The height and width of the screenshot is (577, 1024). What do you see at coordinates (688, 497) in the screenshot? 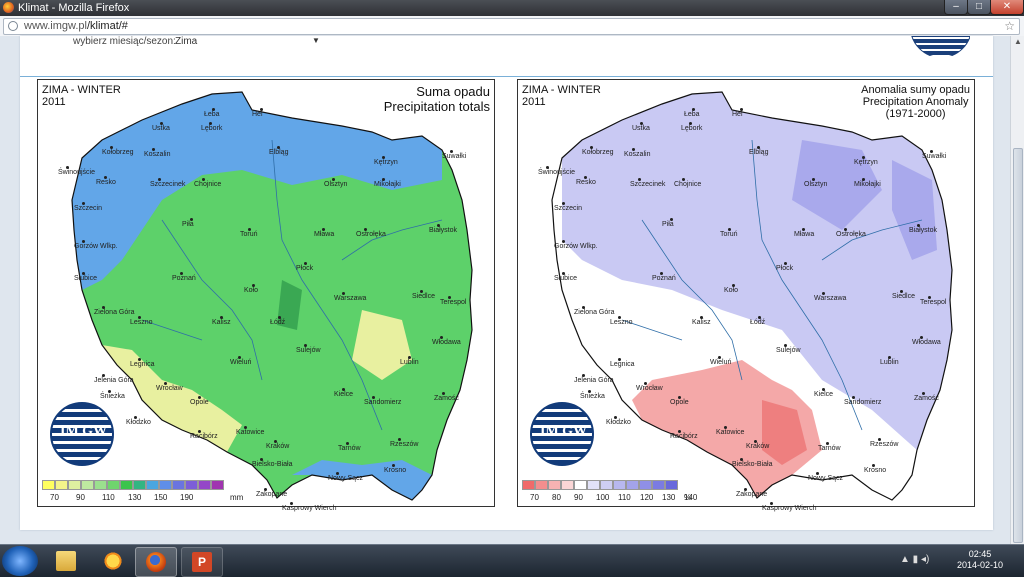
I see `legend-unit: %` at bounding box center [688, 497].